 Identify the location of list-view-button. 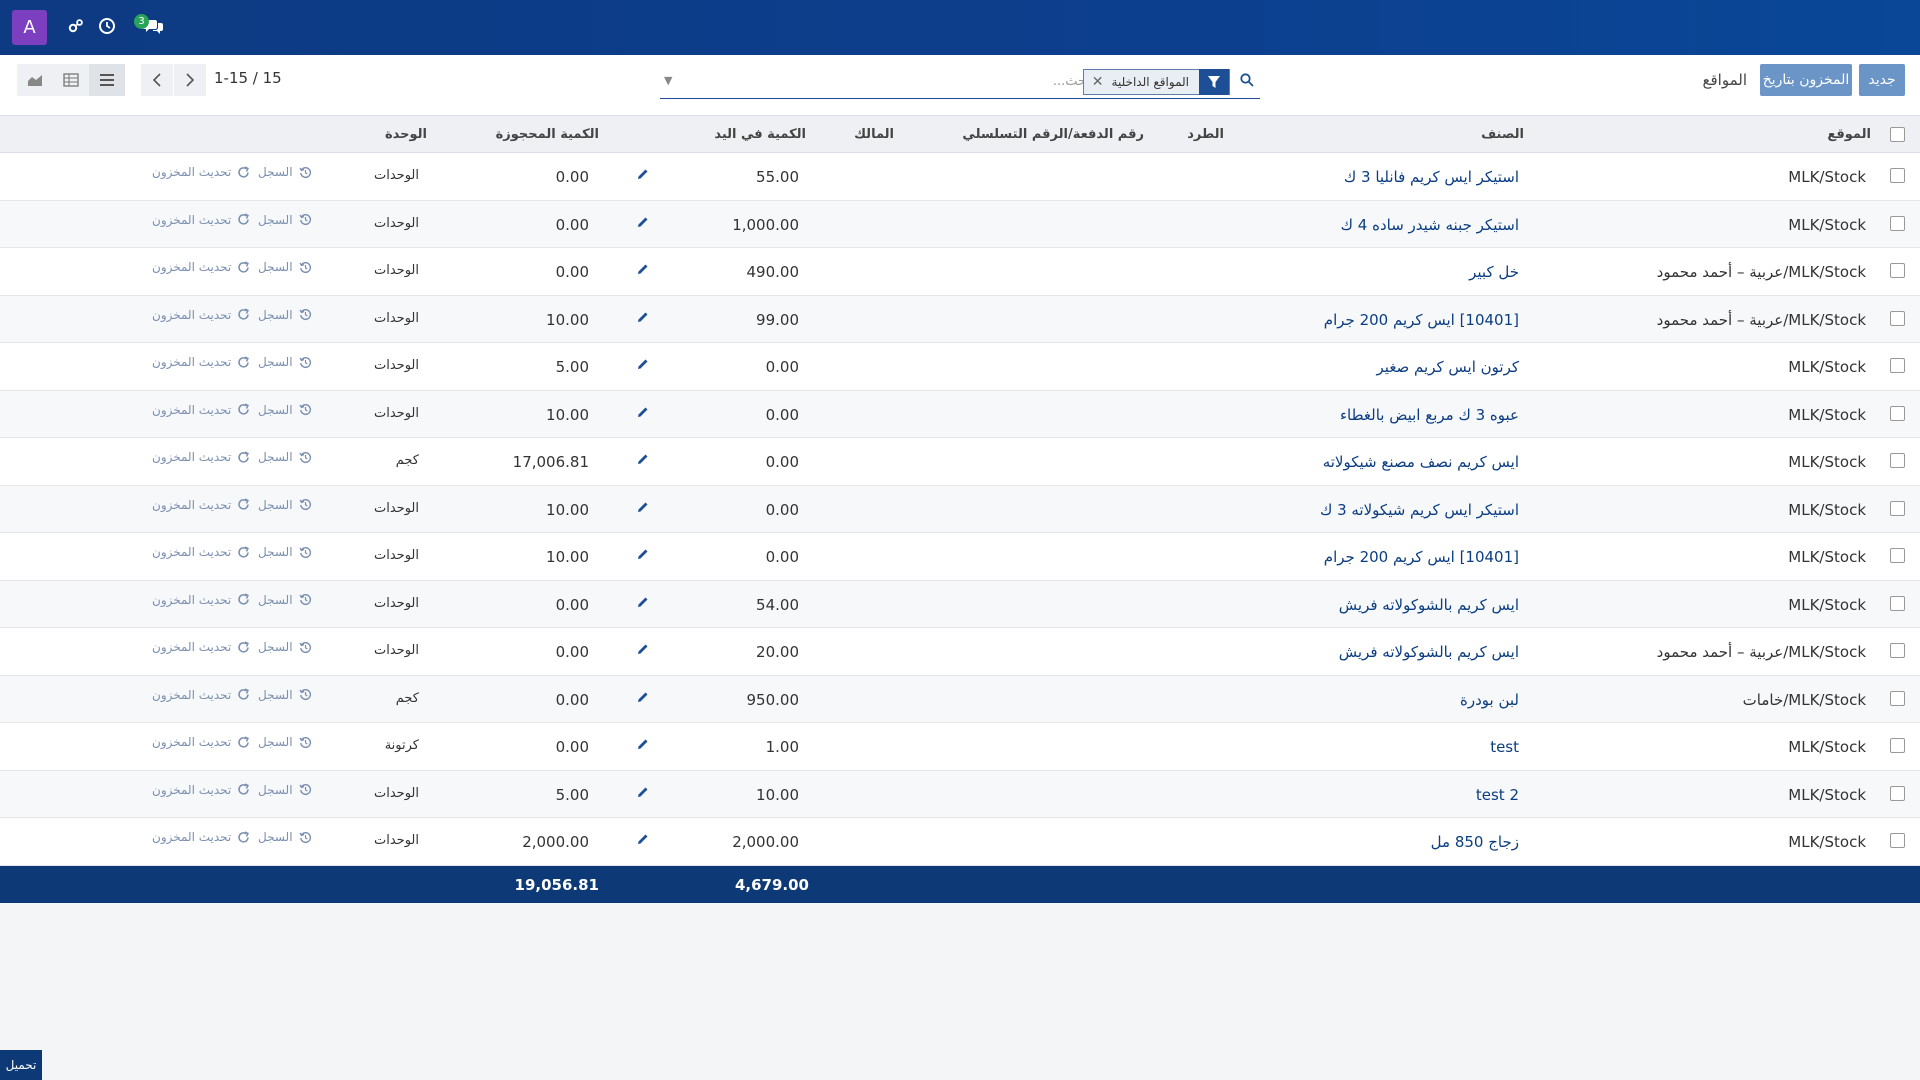
(107, 80).